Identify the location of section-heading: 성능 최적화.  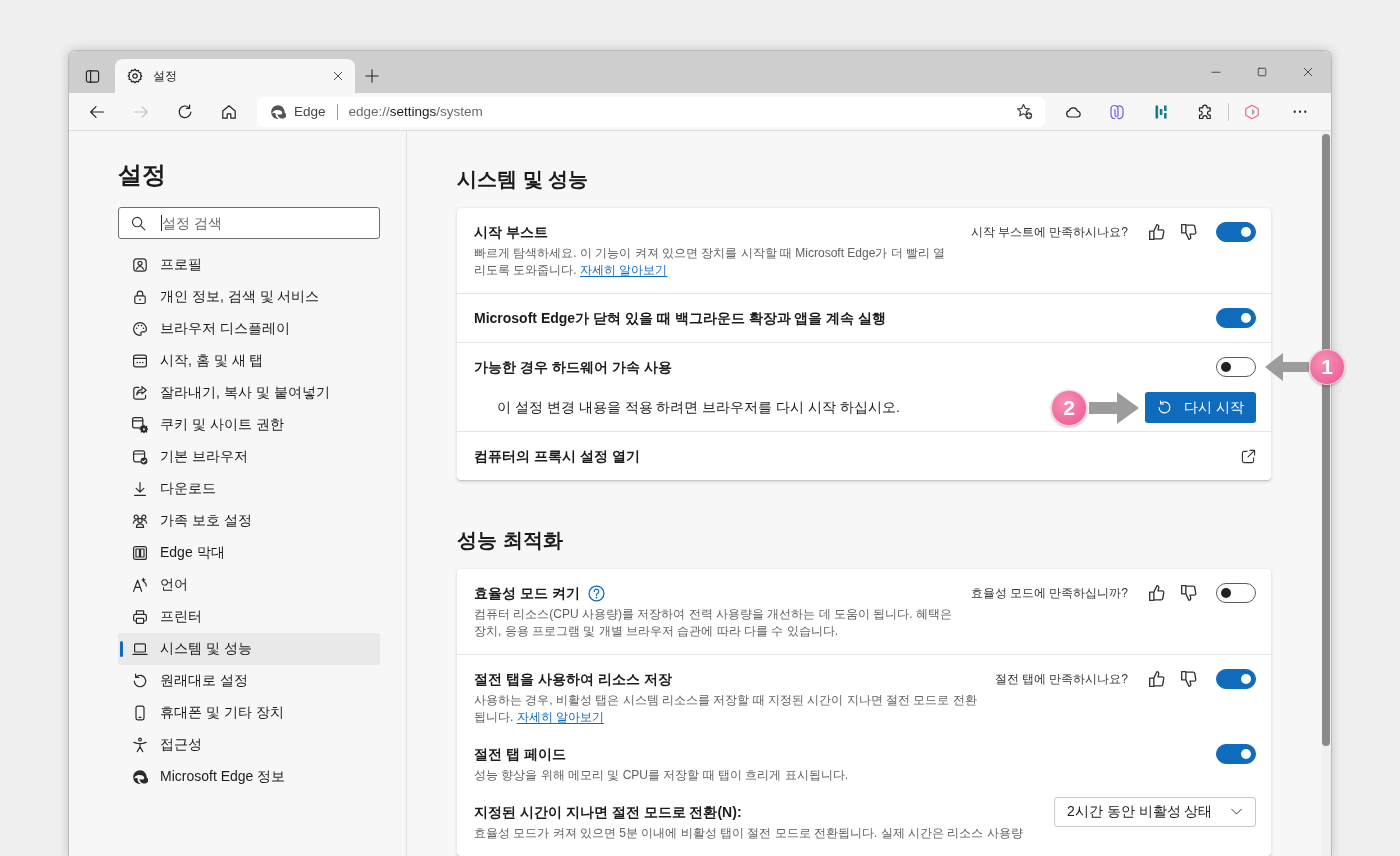
(510, 540).